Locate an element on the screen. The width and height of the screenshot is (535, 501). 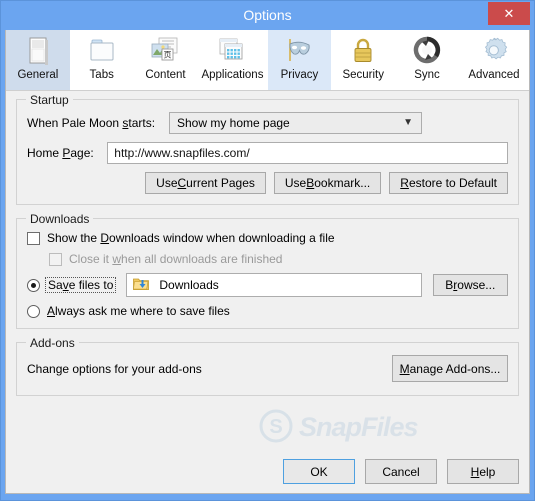
watermark-text: SnapFiles is located at coordinates (359, 427).